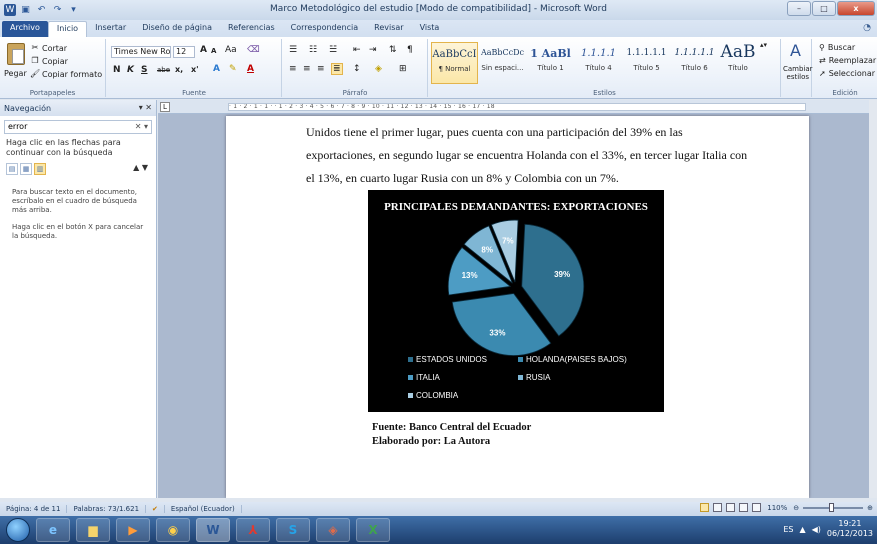  What do you see at coordinates (179, 69) in the screenshot?
I see `subscript-button: x,` at bounding box center [179, 69].